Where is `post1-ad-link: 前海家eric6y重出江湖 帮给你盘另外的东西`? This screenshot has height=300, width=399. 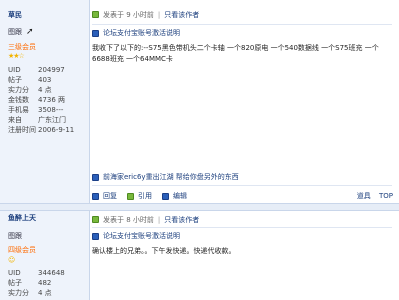 post1-ad-link: 前海家eric6y重出江湖 帮给你盘另外的东西 is located at coordinates (165, 177).